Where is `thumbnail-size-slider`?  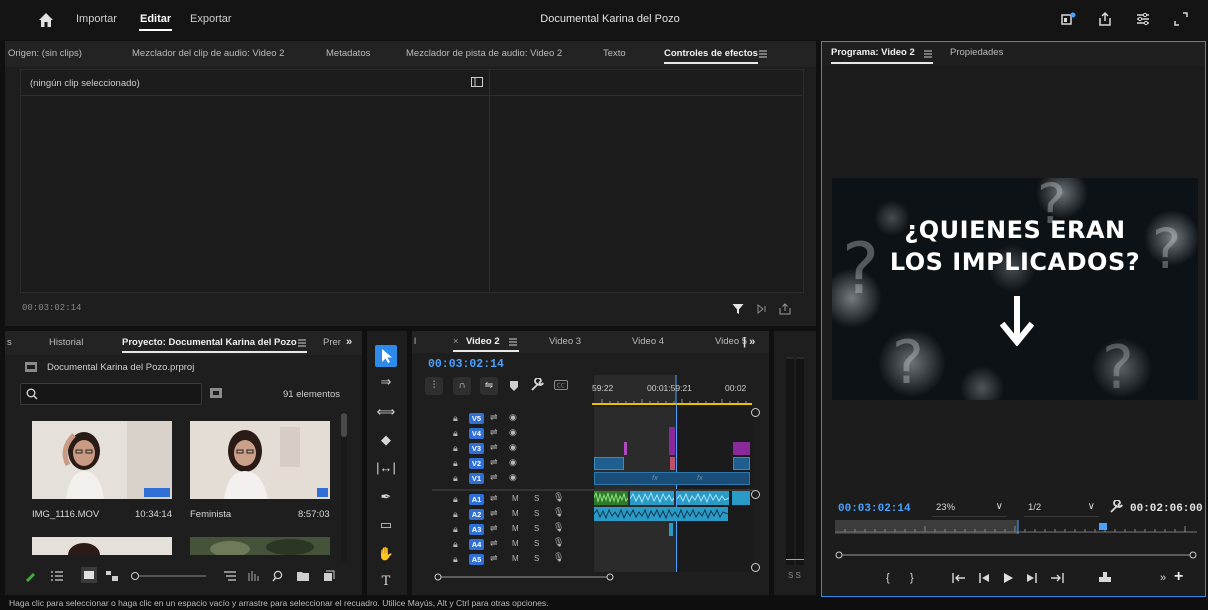 thumbnail-size-slider is located at coordinates (170, 576).